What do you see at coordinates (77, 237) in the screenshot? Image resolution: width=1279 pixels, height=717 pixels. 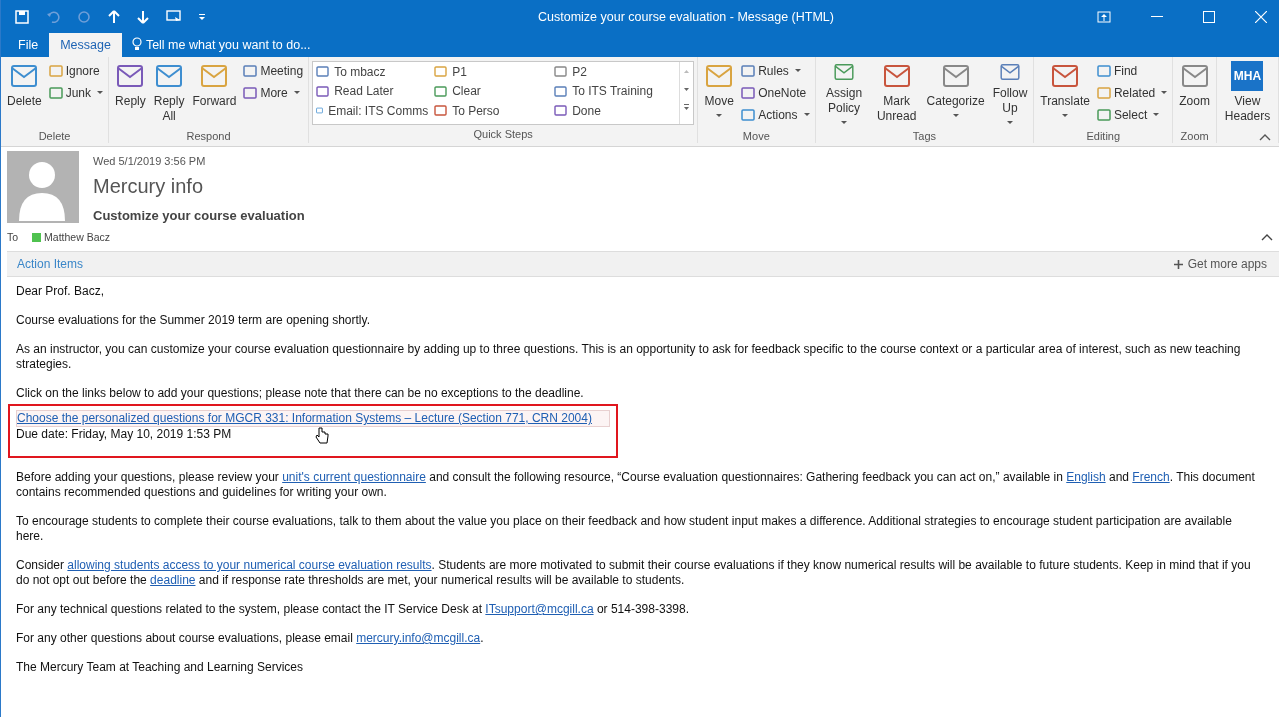 I see `recipient-name: Matthew Bacz` at bounding box center [77, 237].